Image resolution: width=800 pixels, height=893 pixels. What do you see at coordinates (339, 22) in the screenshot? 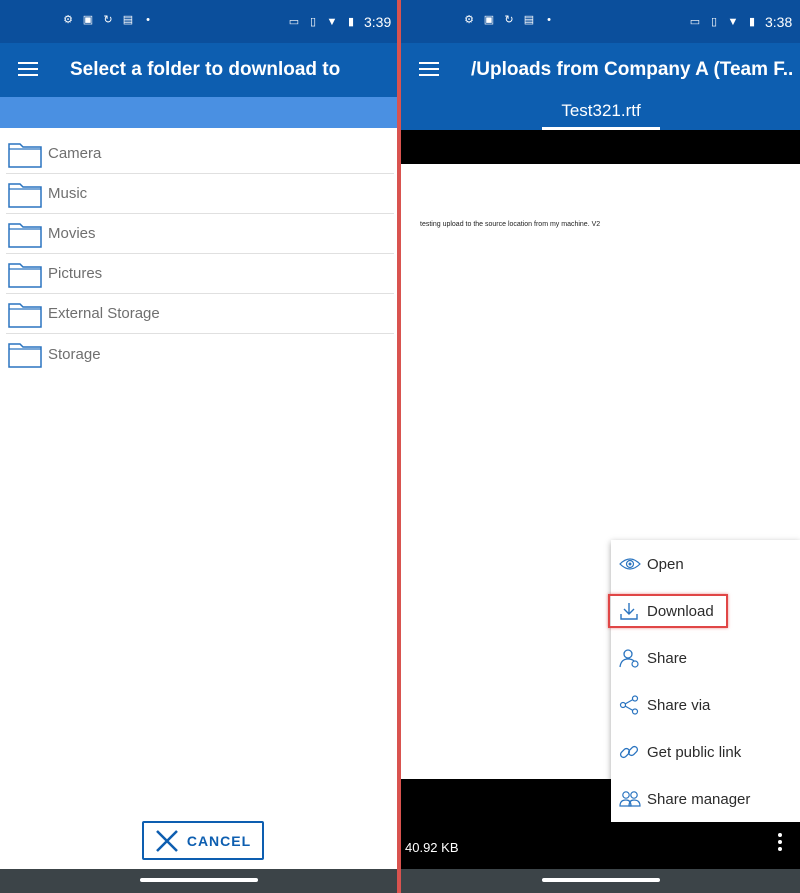
I see `status-system-icons: ▭ ▯ ▼ ▮ 3:39` at bounding box center [339, 22].